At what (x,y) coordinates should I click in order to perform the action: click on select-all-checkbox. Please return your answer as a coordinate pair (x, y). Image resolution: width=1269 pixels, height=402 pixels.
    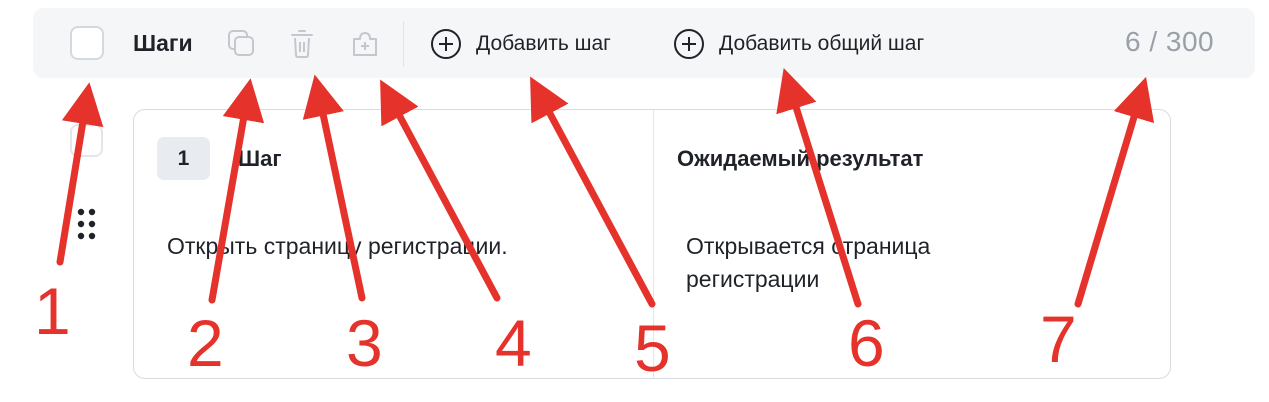
    Looking at the image, I should click on (87, 43).